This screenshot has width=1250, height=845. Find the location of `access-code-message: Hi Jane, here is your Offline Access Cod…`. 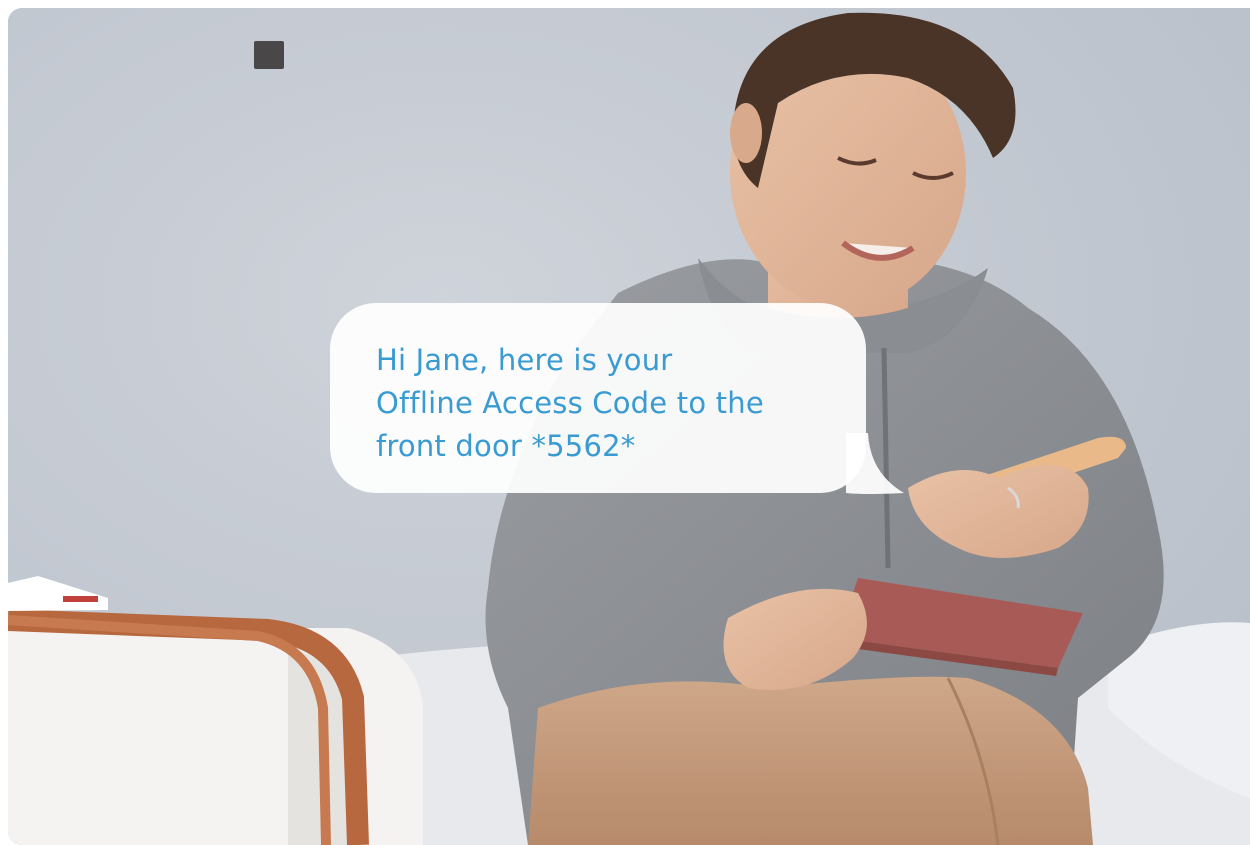

access-code-message: Hi Jane, here is your Offline Access Cod… is located at coordinates (570, 403).